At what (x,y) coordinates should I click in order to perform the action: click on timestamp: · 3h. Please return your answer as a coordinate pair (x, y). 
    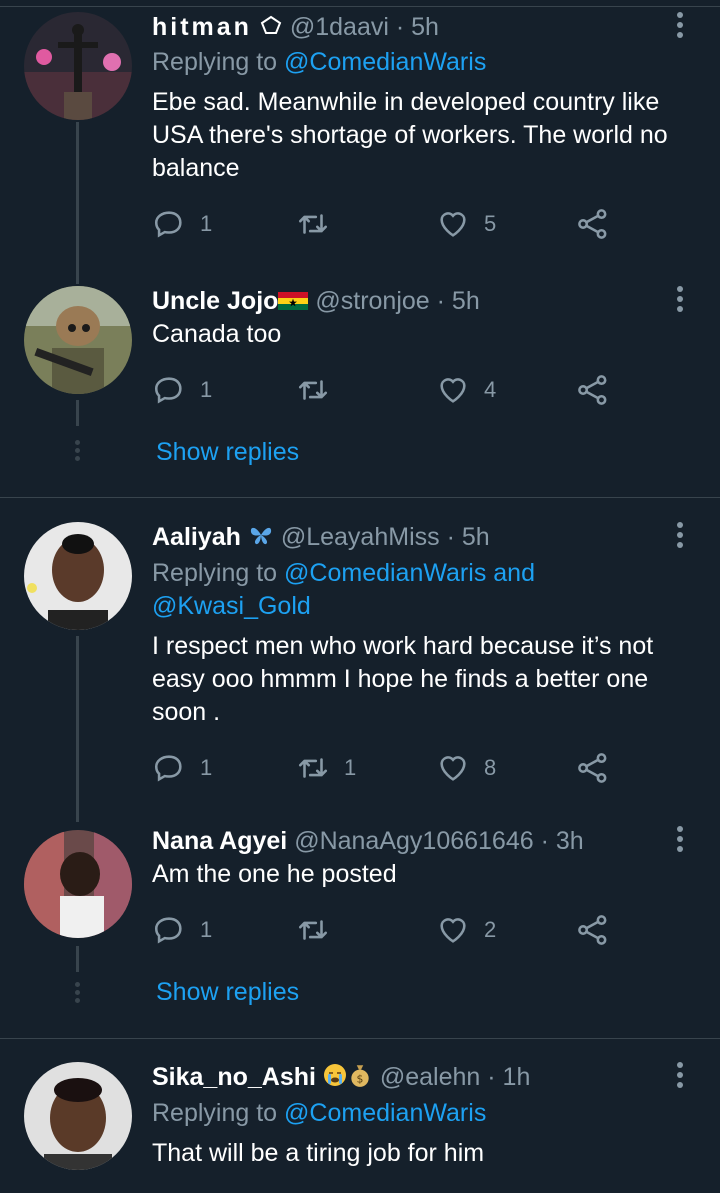
    Looking at the image, I should click on (562, 841).